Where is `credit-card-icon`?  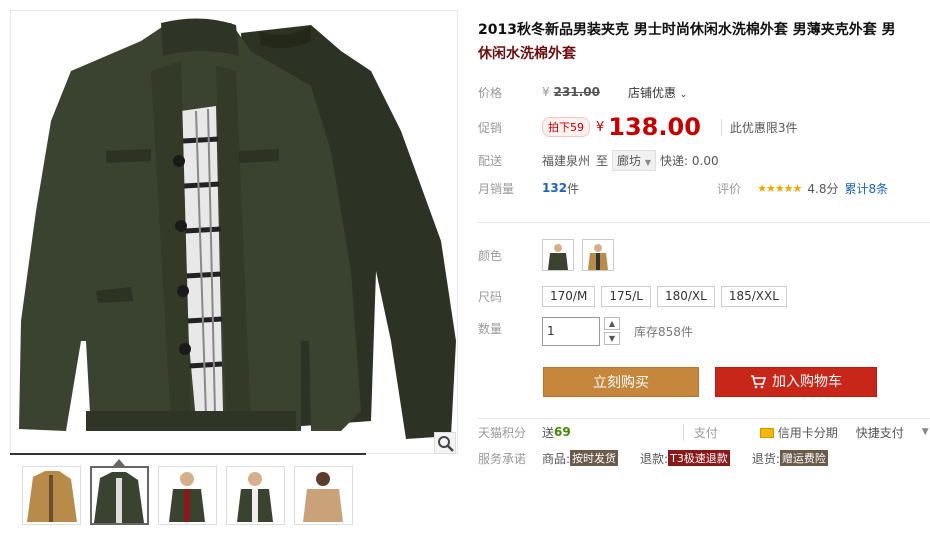
credit-card-icon is located at coordinates (766, 433).